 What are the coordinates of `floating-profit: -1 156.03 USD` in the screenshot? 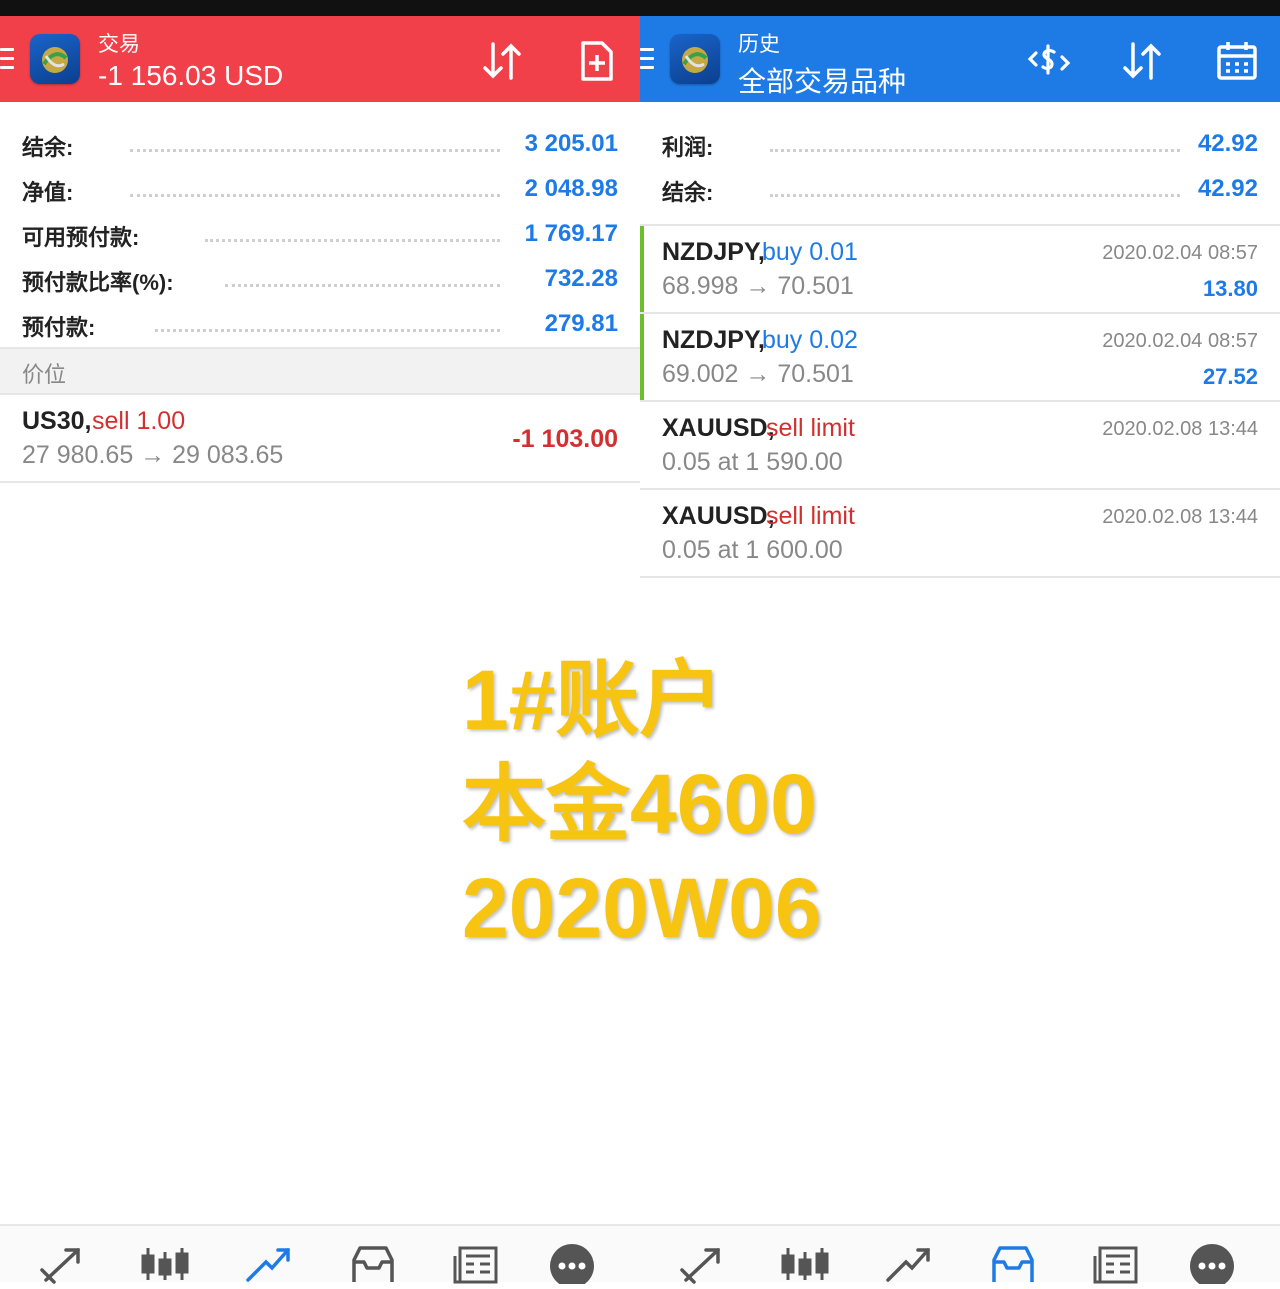 It's located at (191, 75).